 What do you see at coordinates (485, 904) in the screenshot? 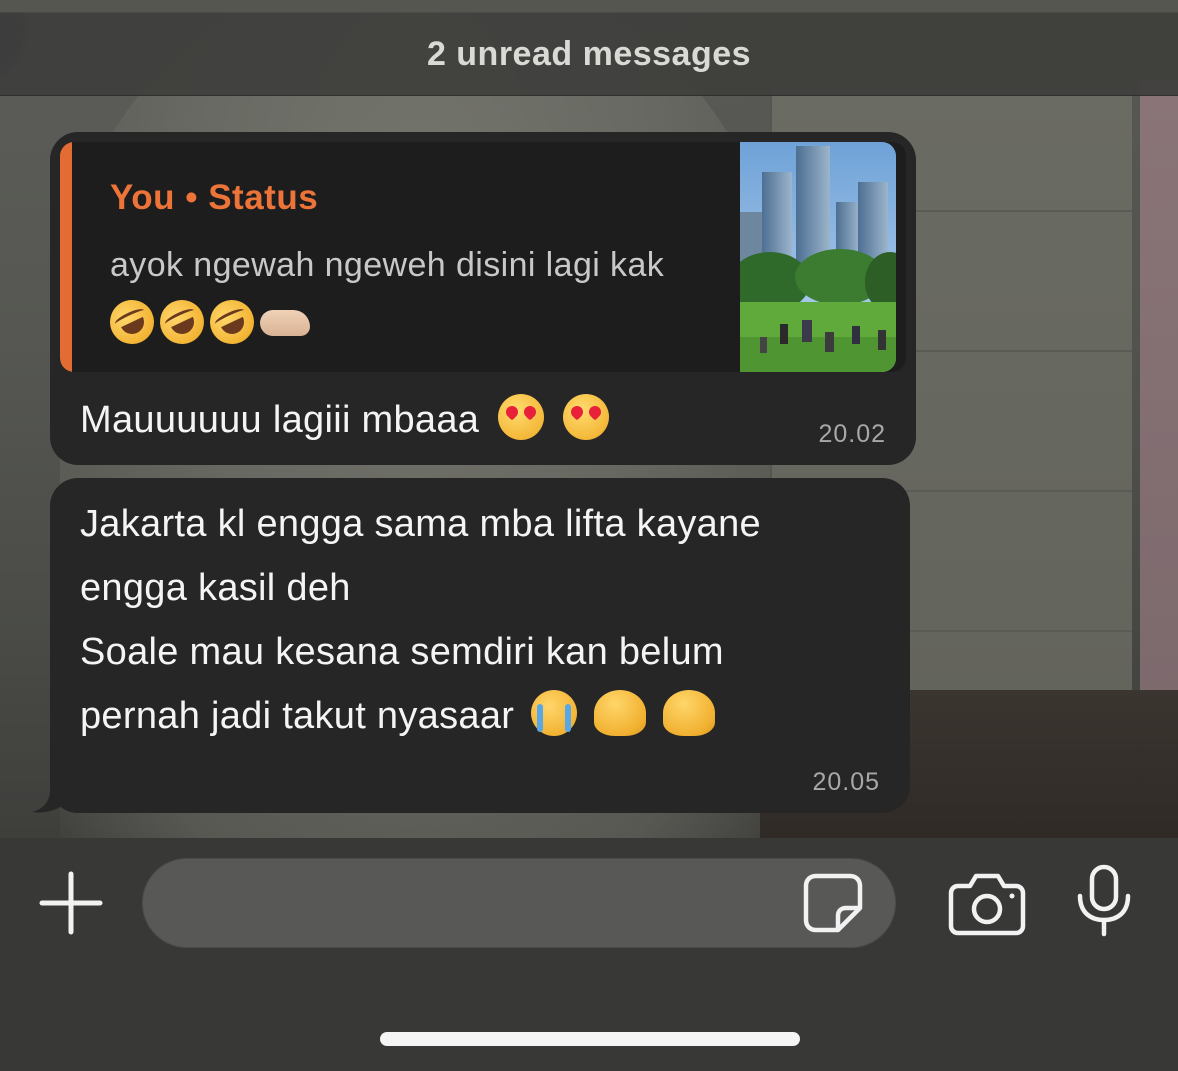
I see `message-input` at bounding box center [485, 904].